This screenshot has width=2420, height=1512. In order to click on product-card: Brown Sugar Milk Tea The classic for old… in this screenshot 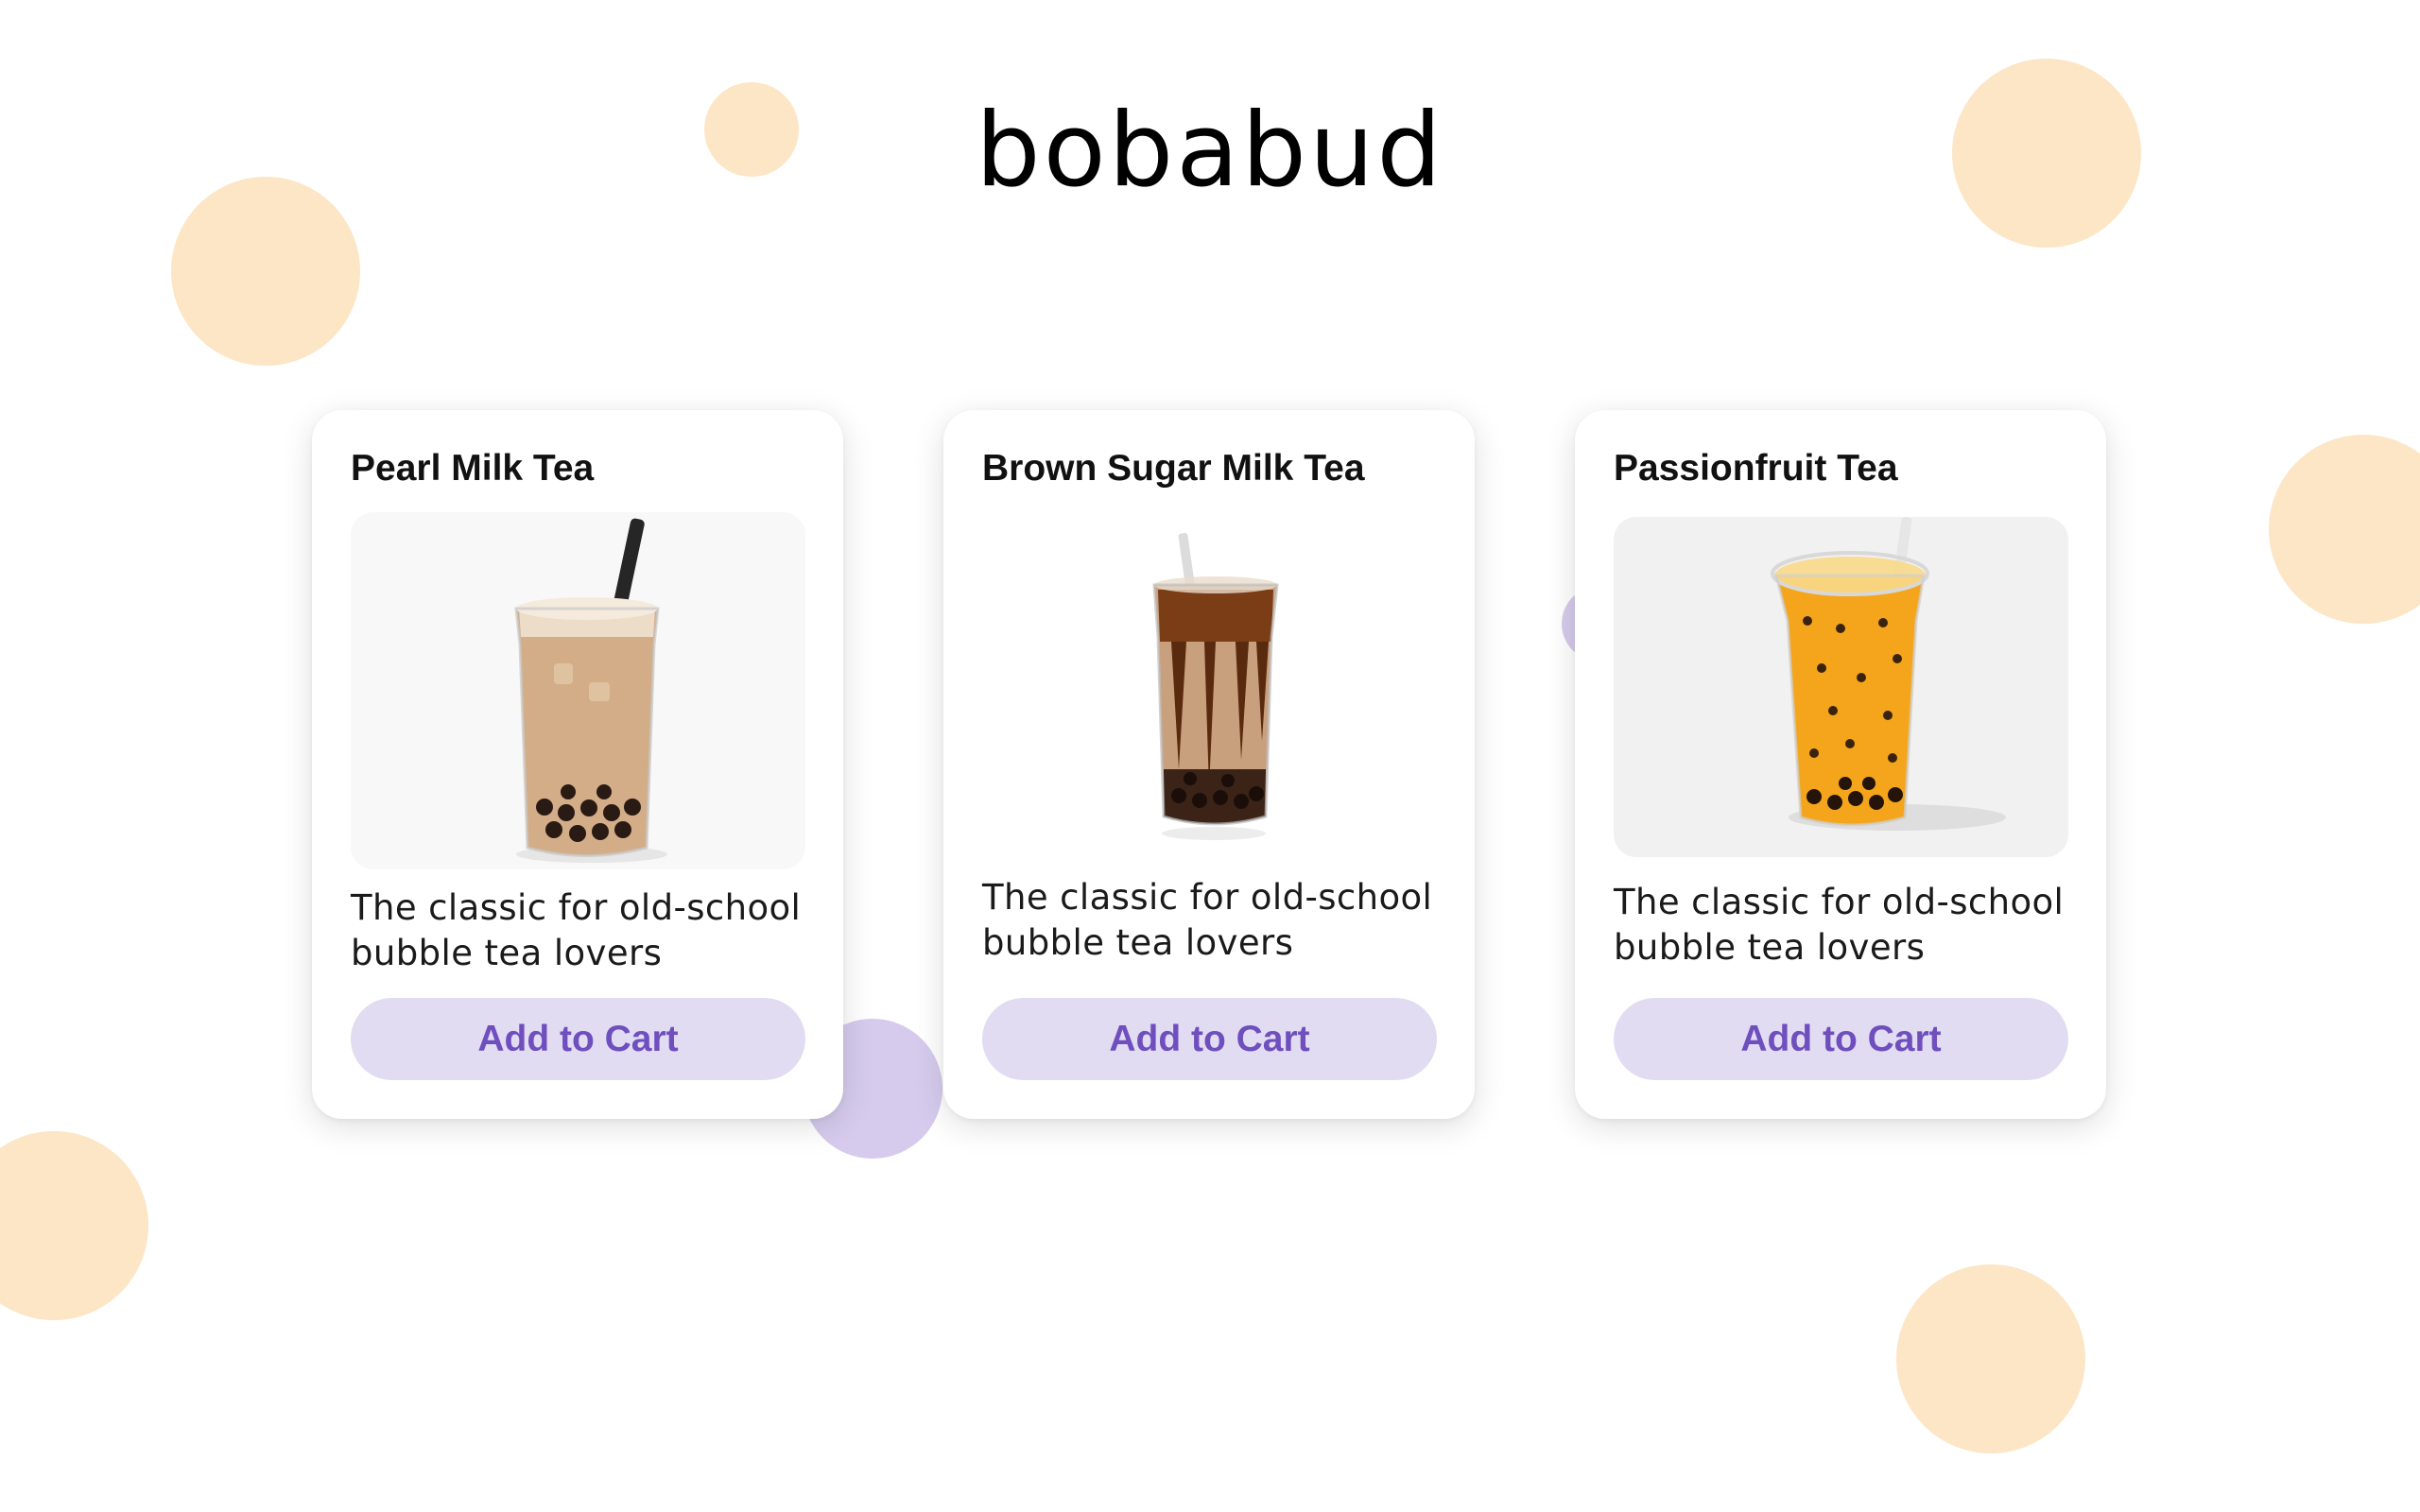, I will do `click(1209, 764)`.